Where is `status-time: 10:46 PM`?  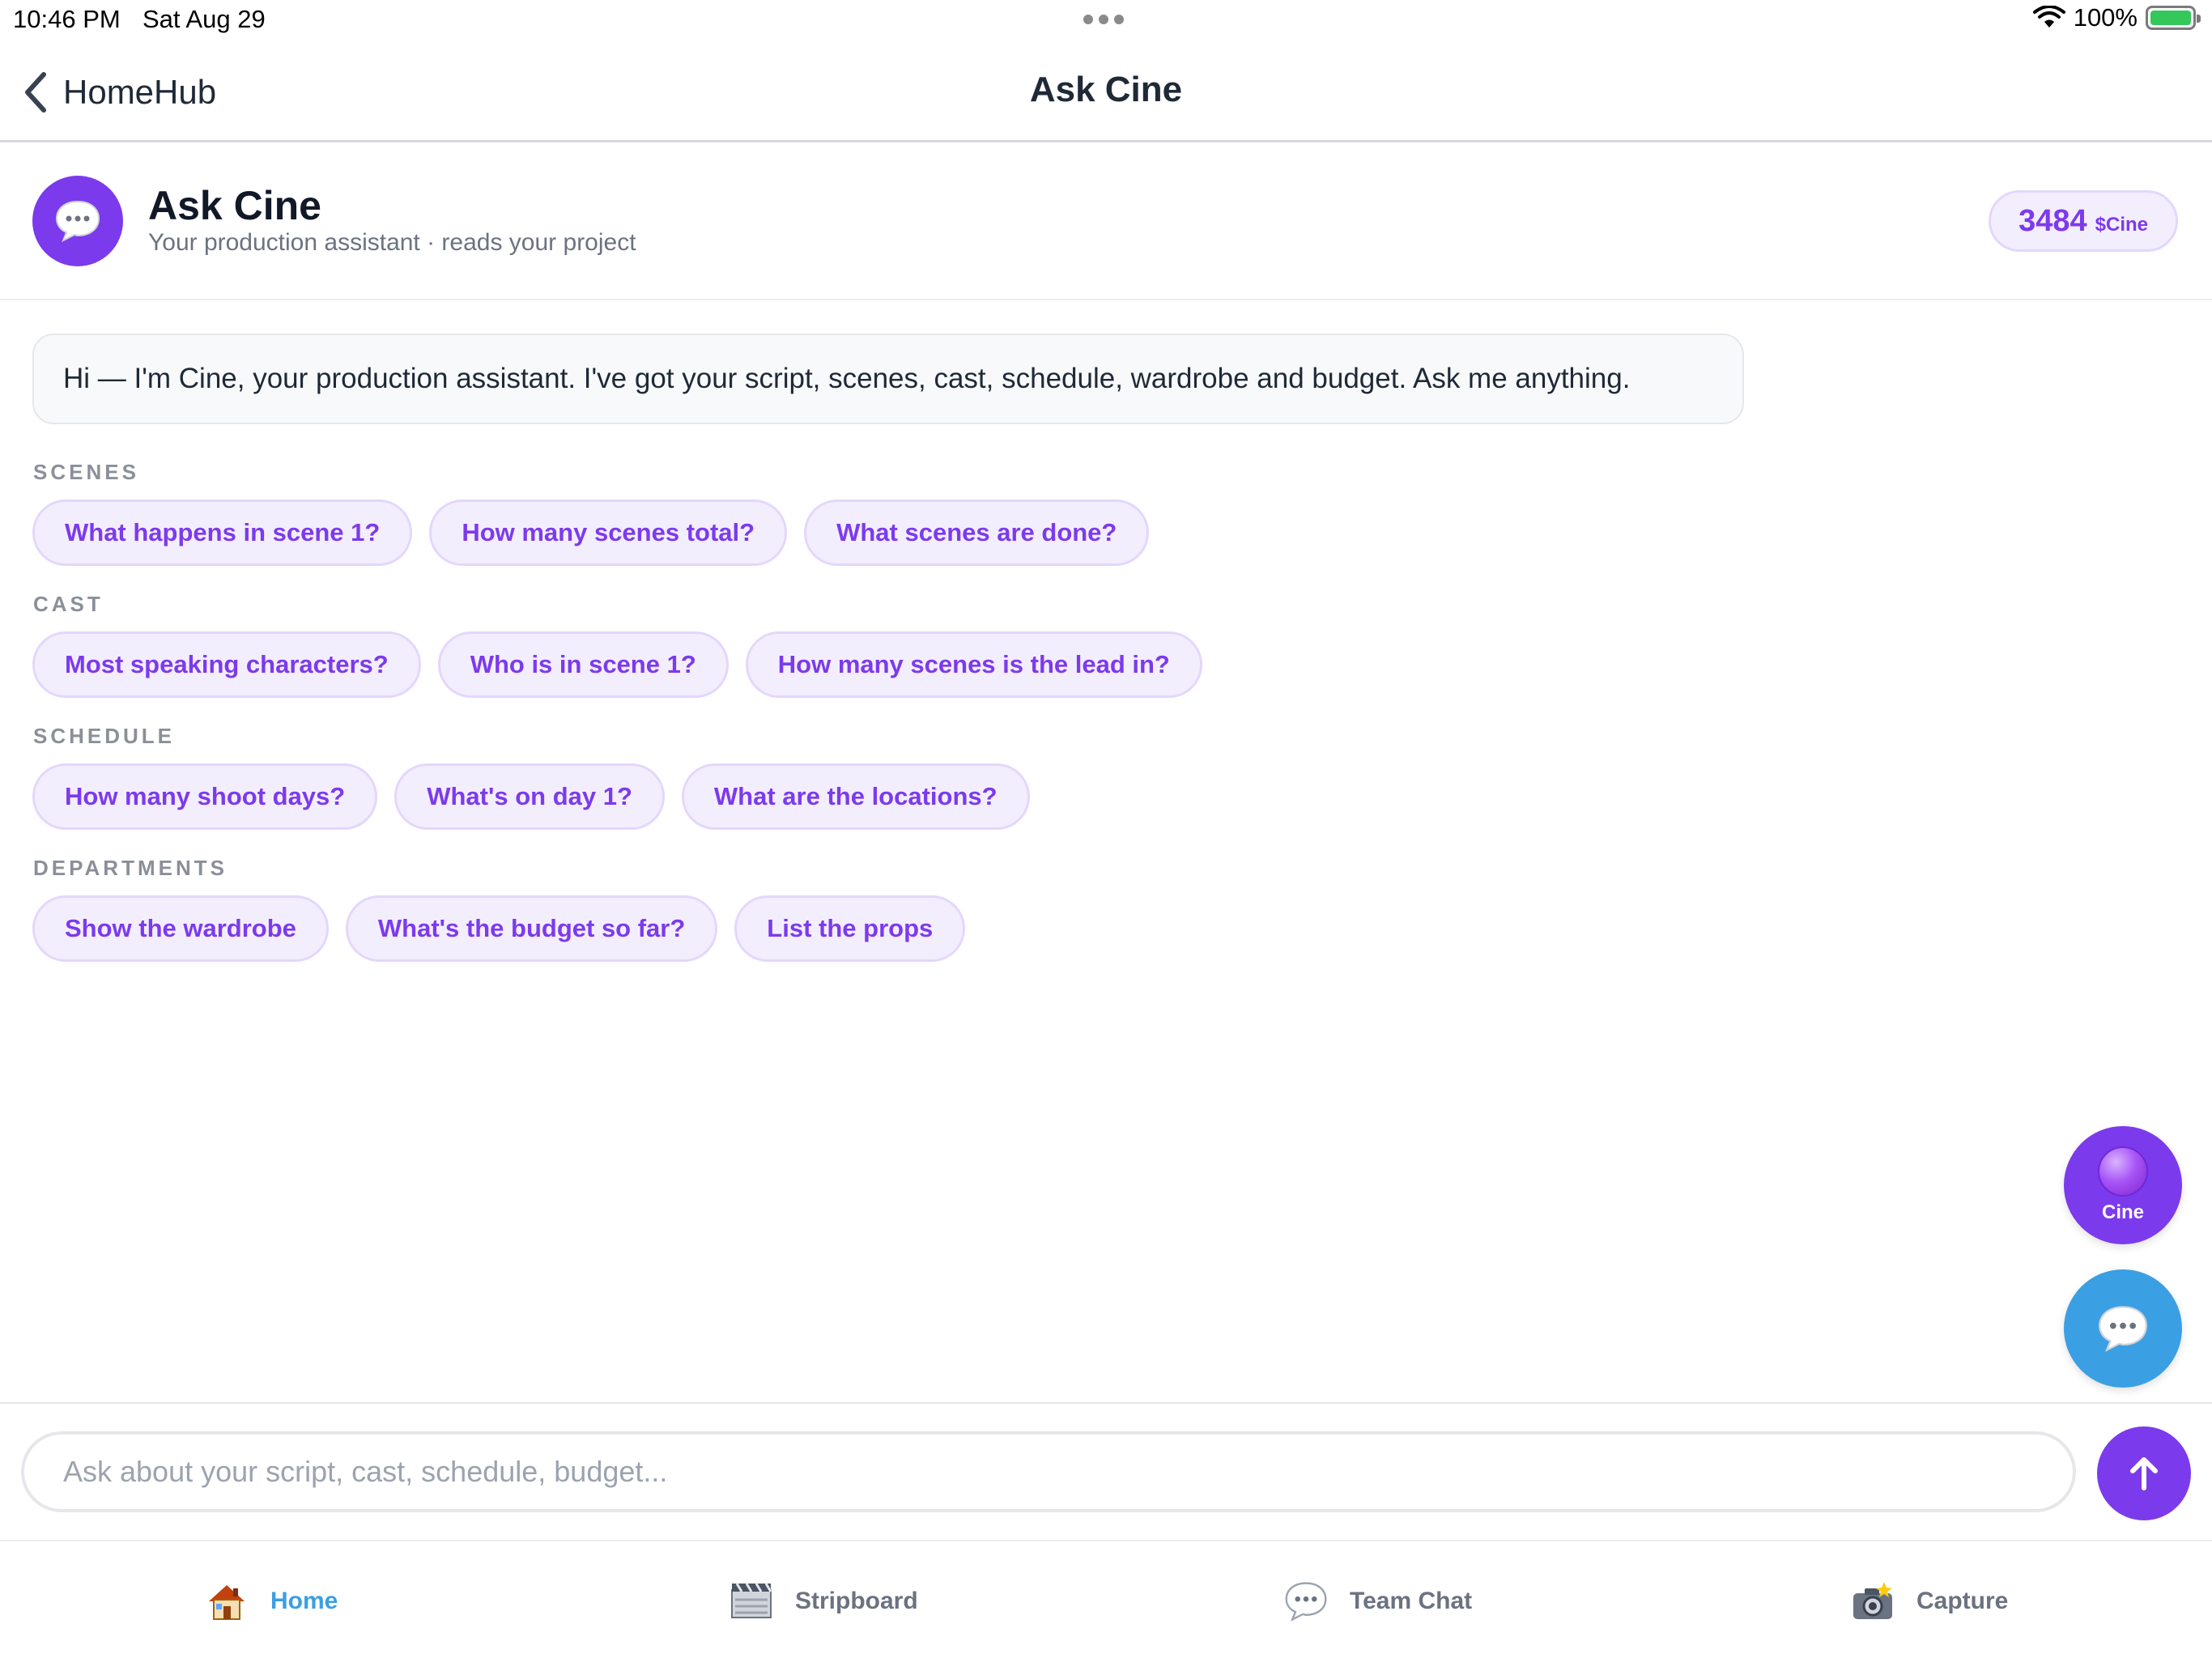 status-time: 10:46 PM is located at coordinates (67, 19).